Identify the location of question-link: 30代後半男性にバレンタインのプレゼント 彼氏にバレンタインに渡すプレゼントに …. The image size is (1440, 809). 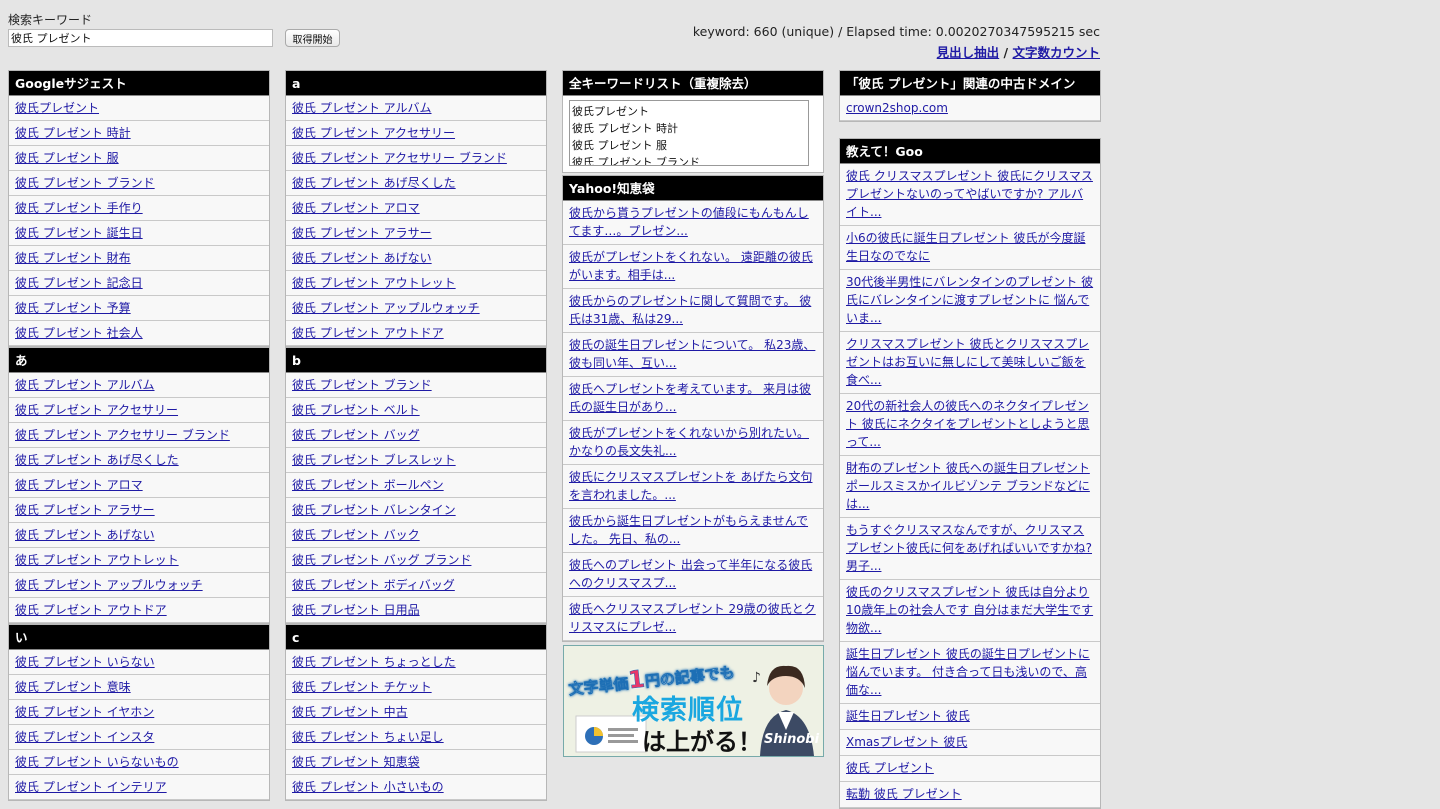
(969, 300).